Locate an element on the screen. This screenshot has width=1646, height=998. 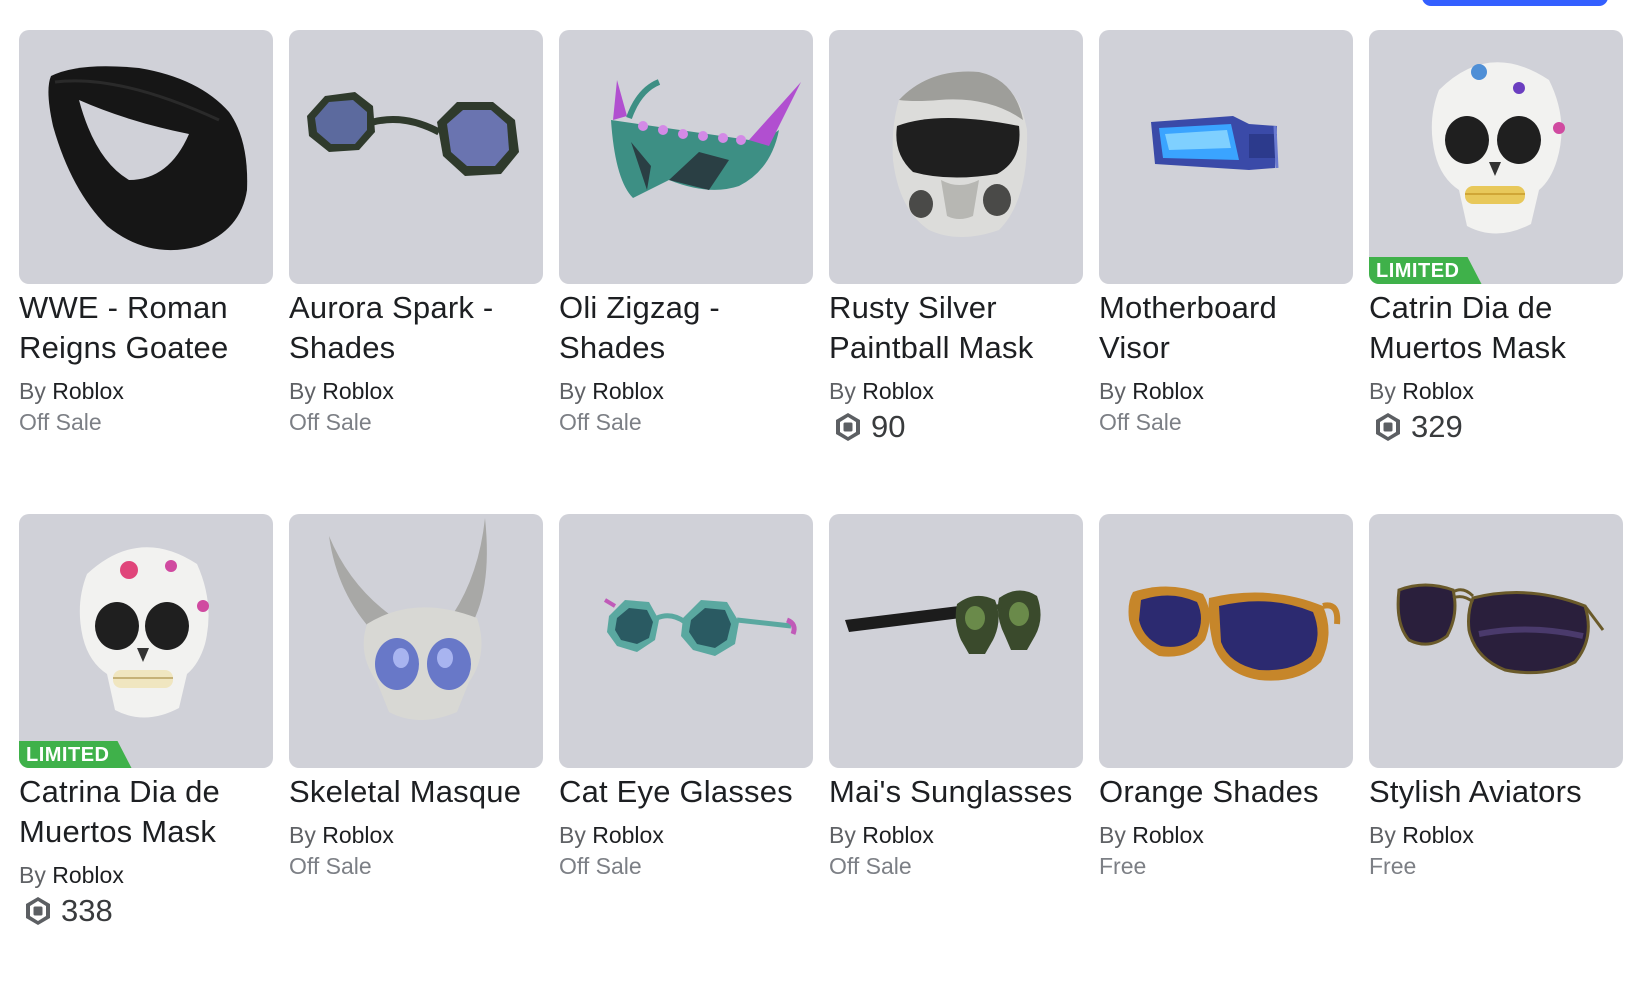
sugar-skull-icon is located at coordinates (1498, 148).